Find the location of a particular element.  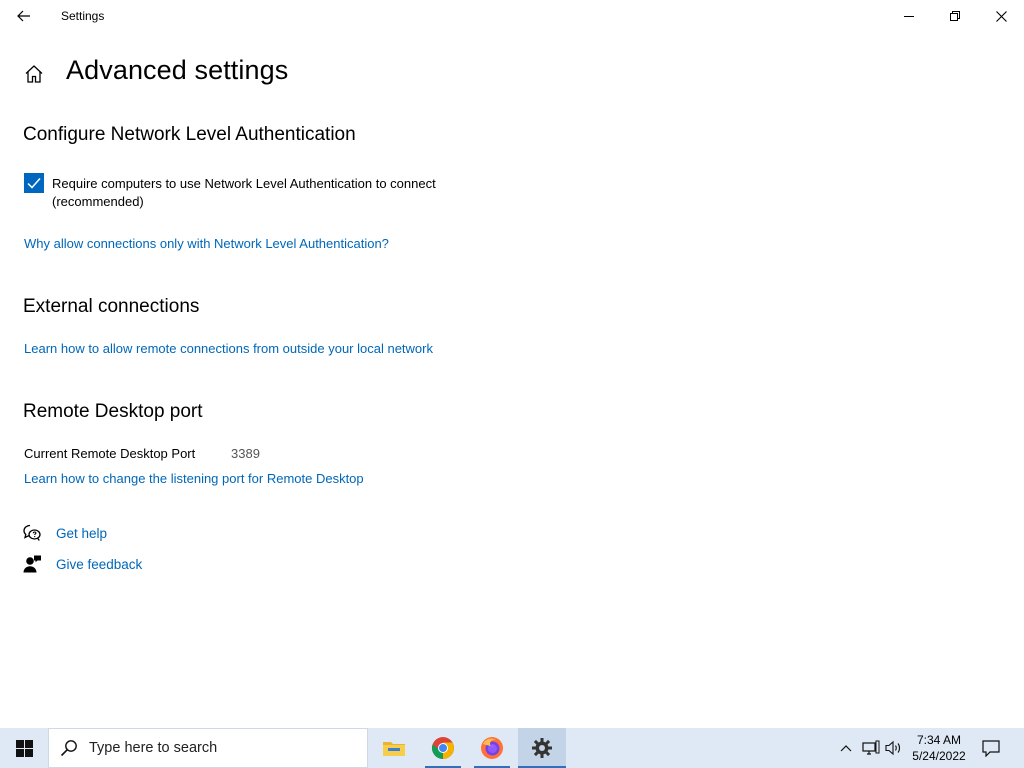

window-title: Settings is located at coordinates (83, 16).